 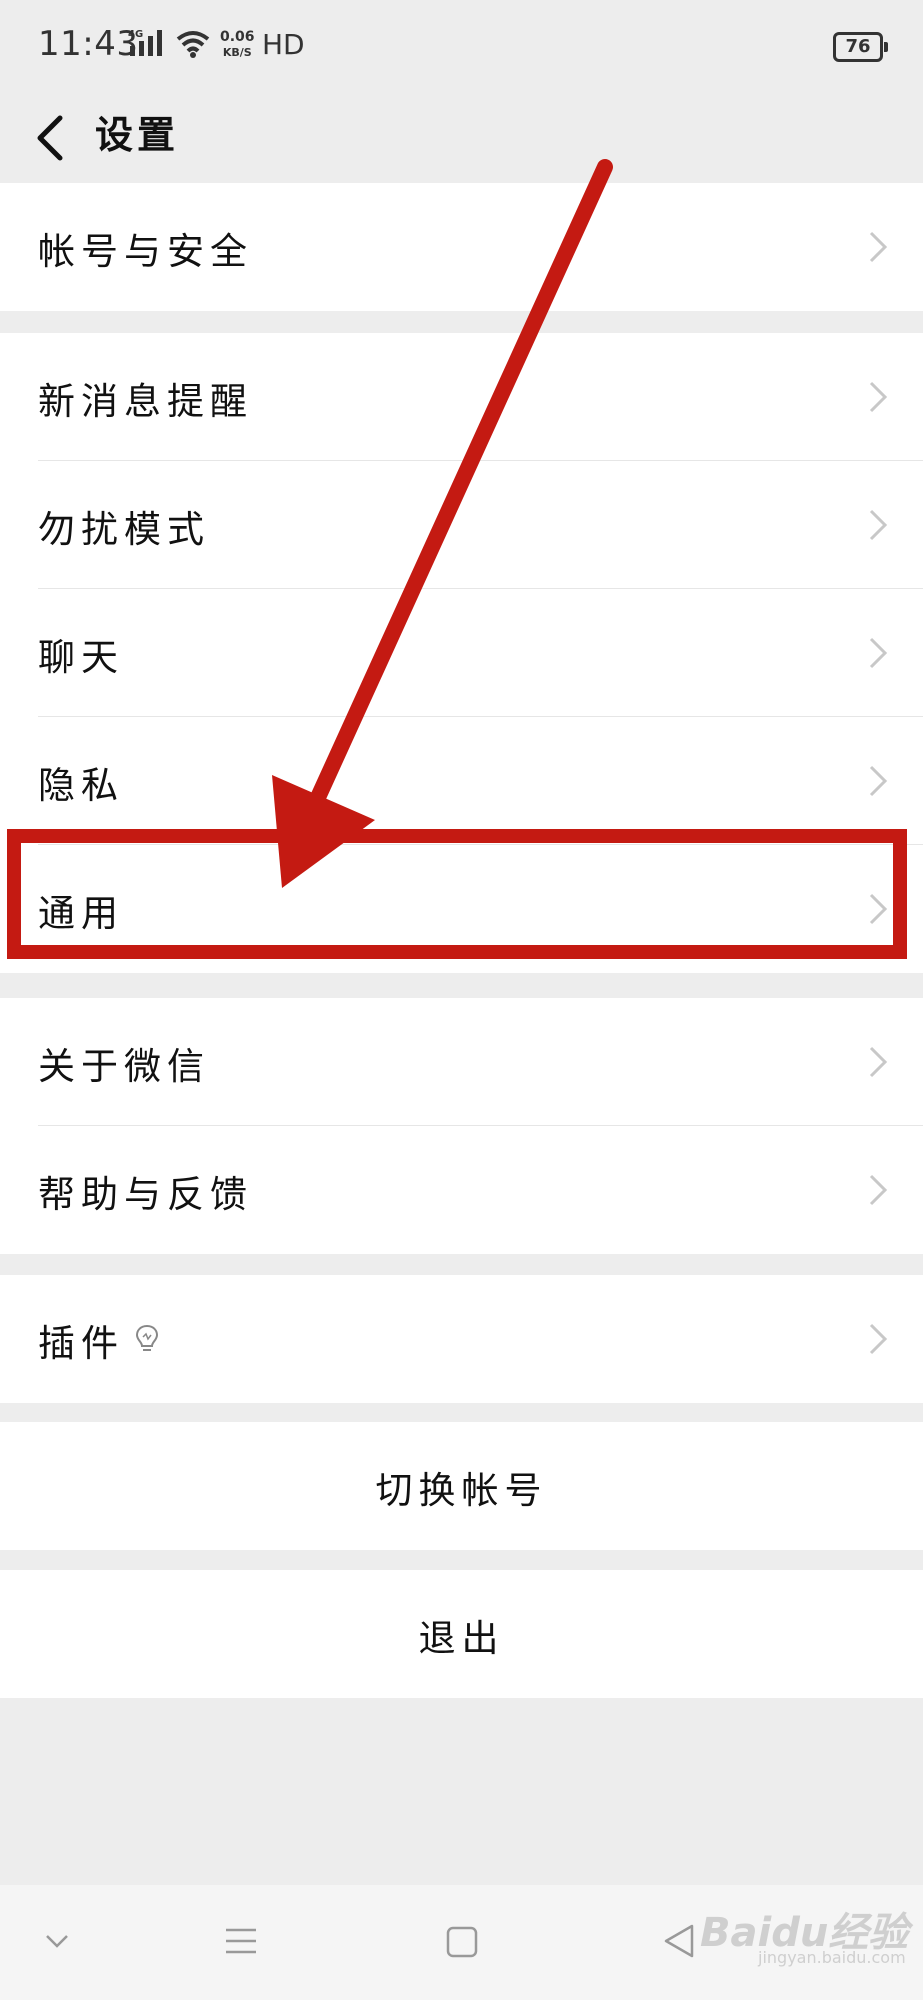 What do you see at coordinates (147, 1337) in the screenshot?
I see `lightbulb-icon` at bounding box center [147, 1337].